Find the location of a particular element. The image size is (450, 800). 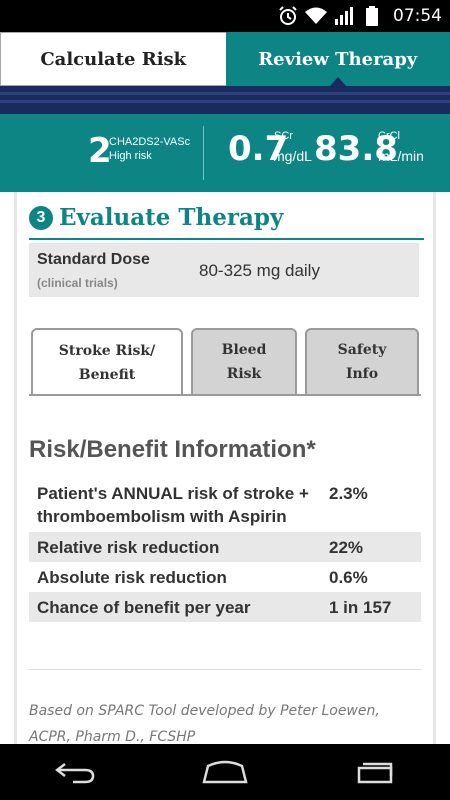

stats-divider is located at coordinates (203, 153).